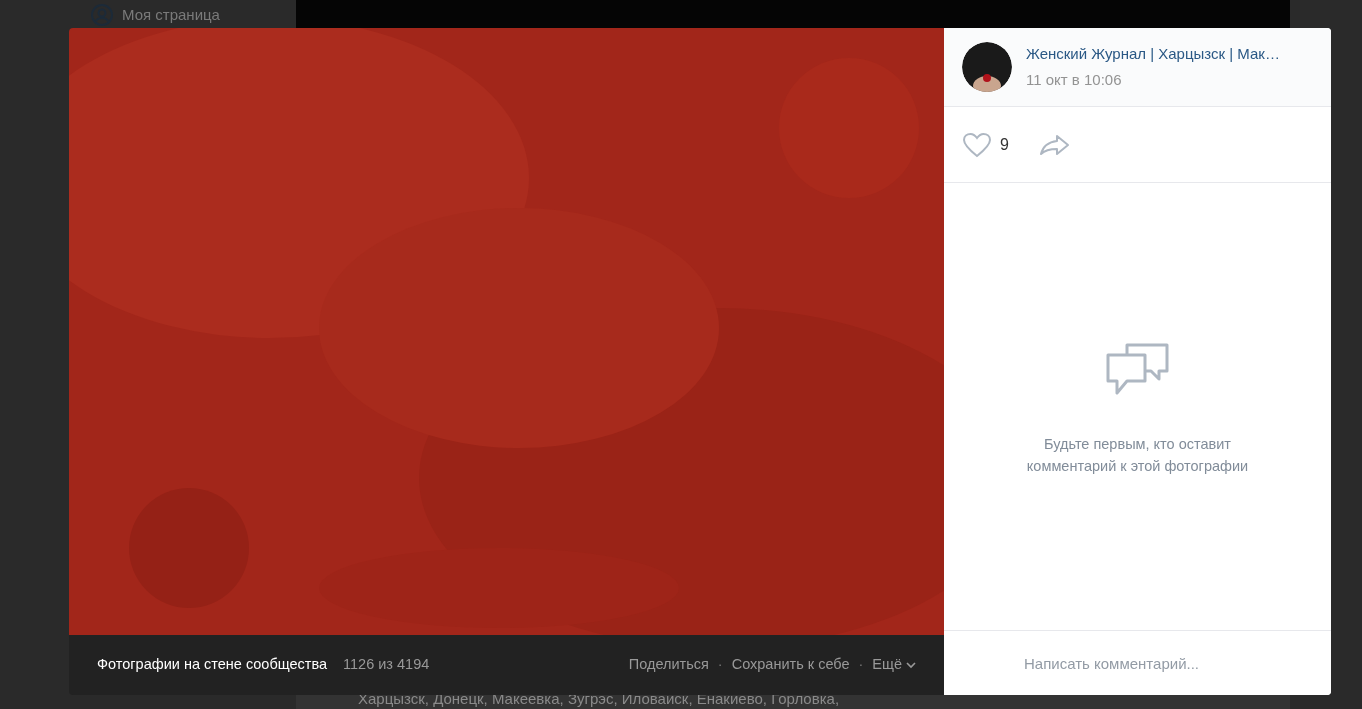  What do you see at coordinates (977, 144) in the screenshot?
I see `heart-icon` at bounding box center [977, 144].